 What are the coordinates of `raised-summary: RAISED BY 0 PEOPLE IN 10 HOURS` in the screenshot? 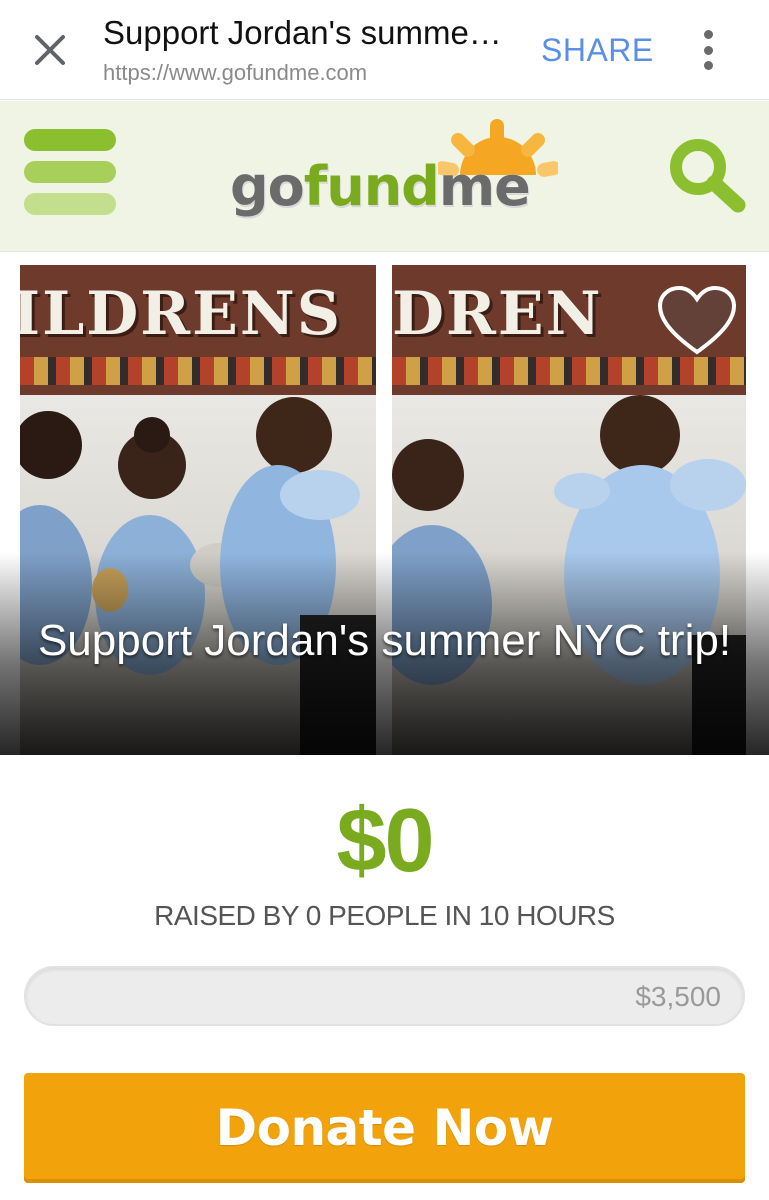 It's located at (384, 915).